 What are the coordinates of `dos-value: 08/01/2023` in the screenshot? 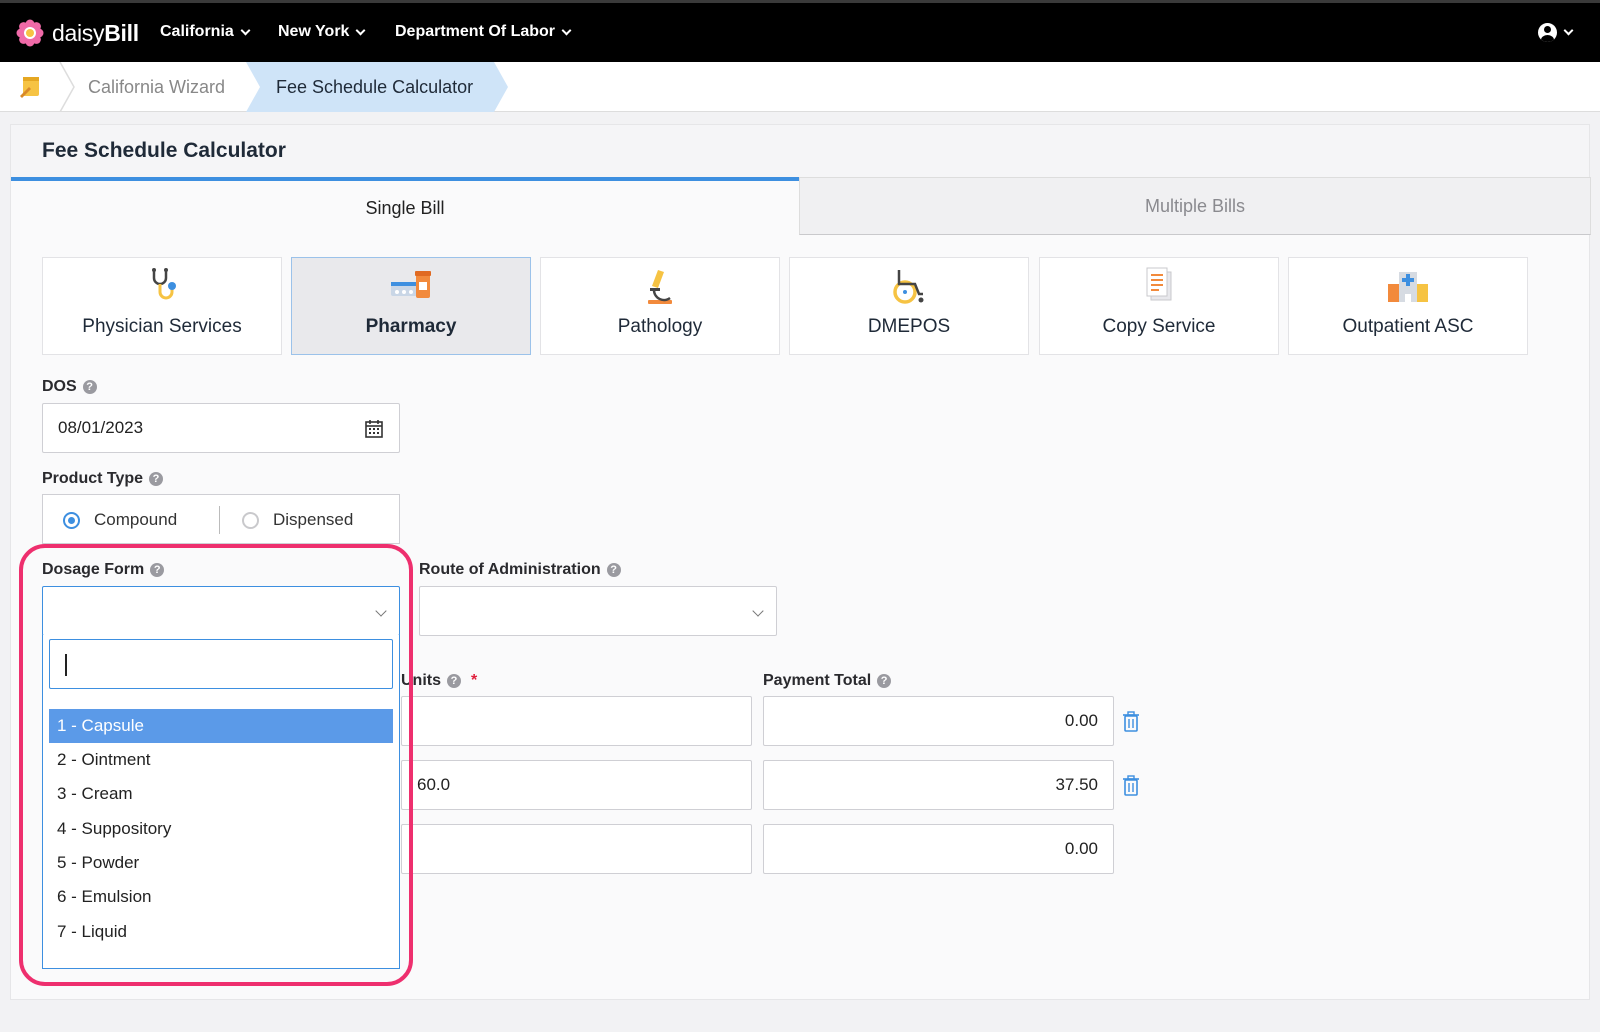 It's located at (101, 427).